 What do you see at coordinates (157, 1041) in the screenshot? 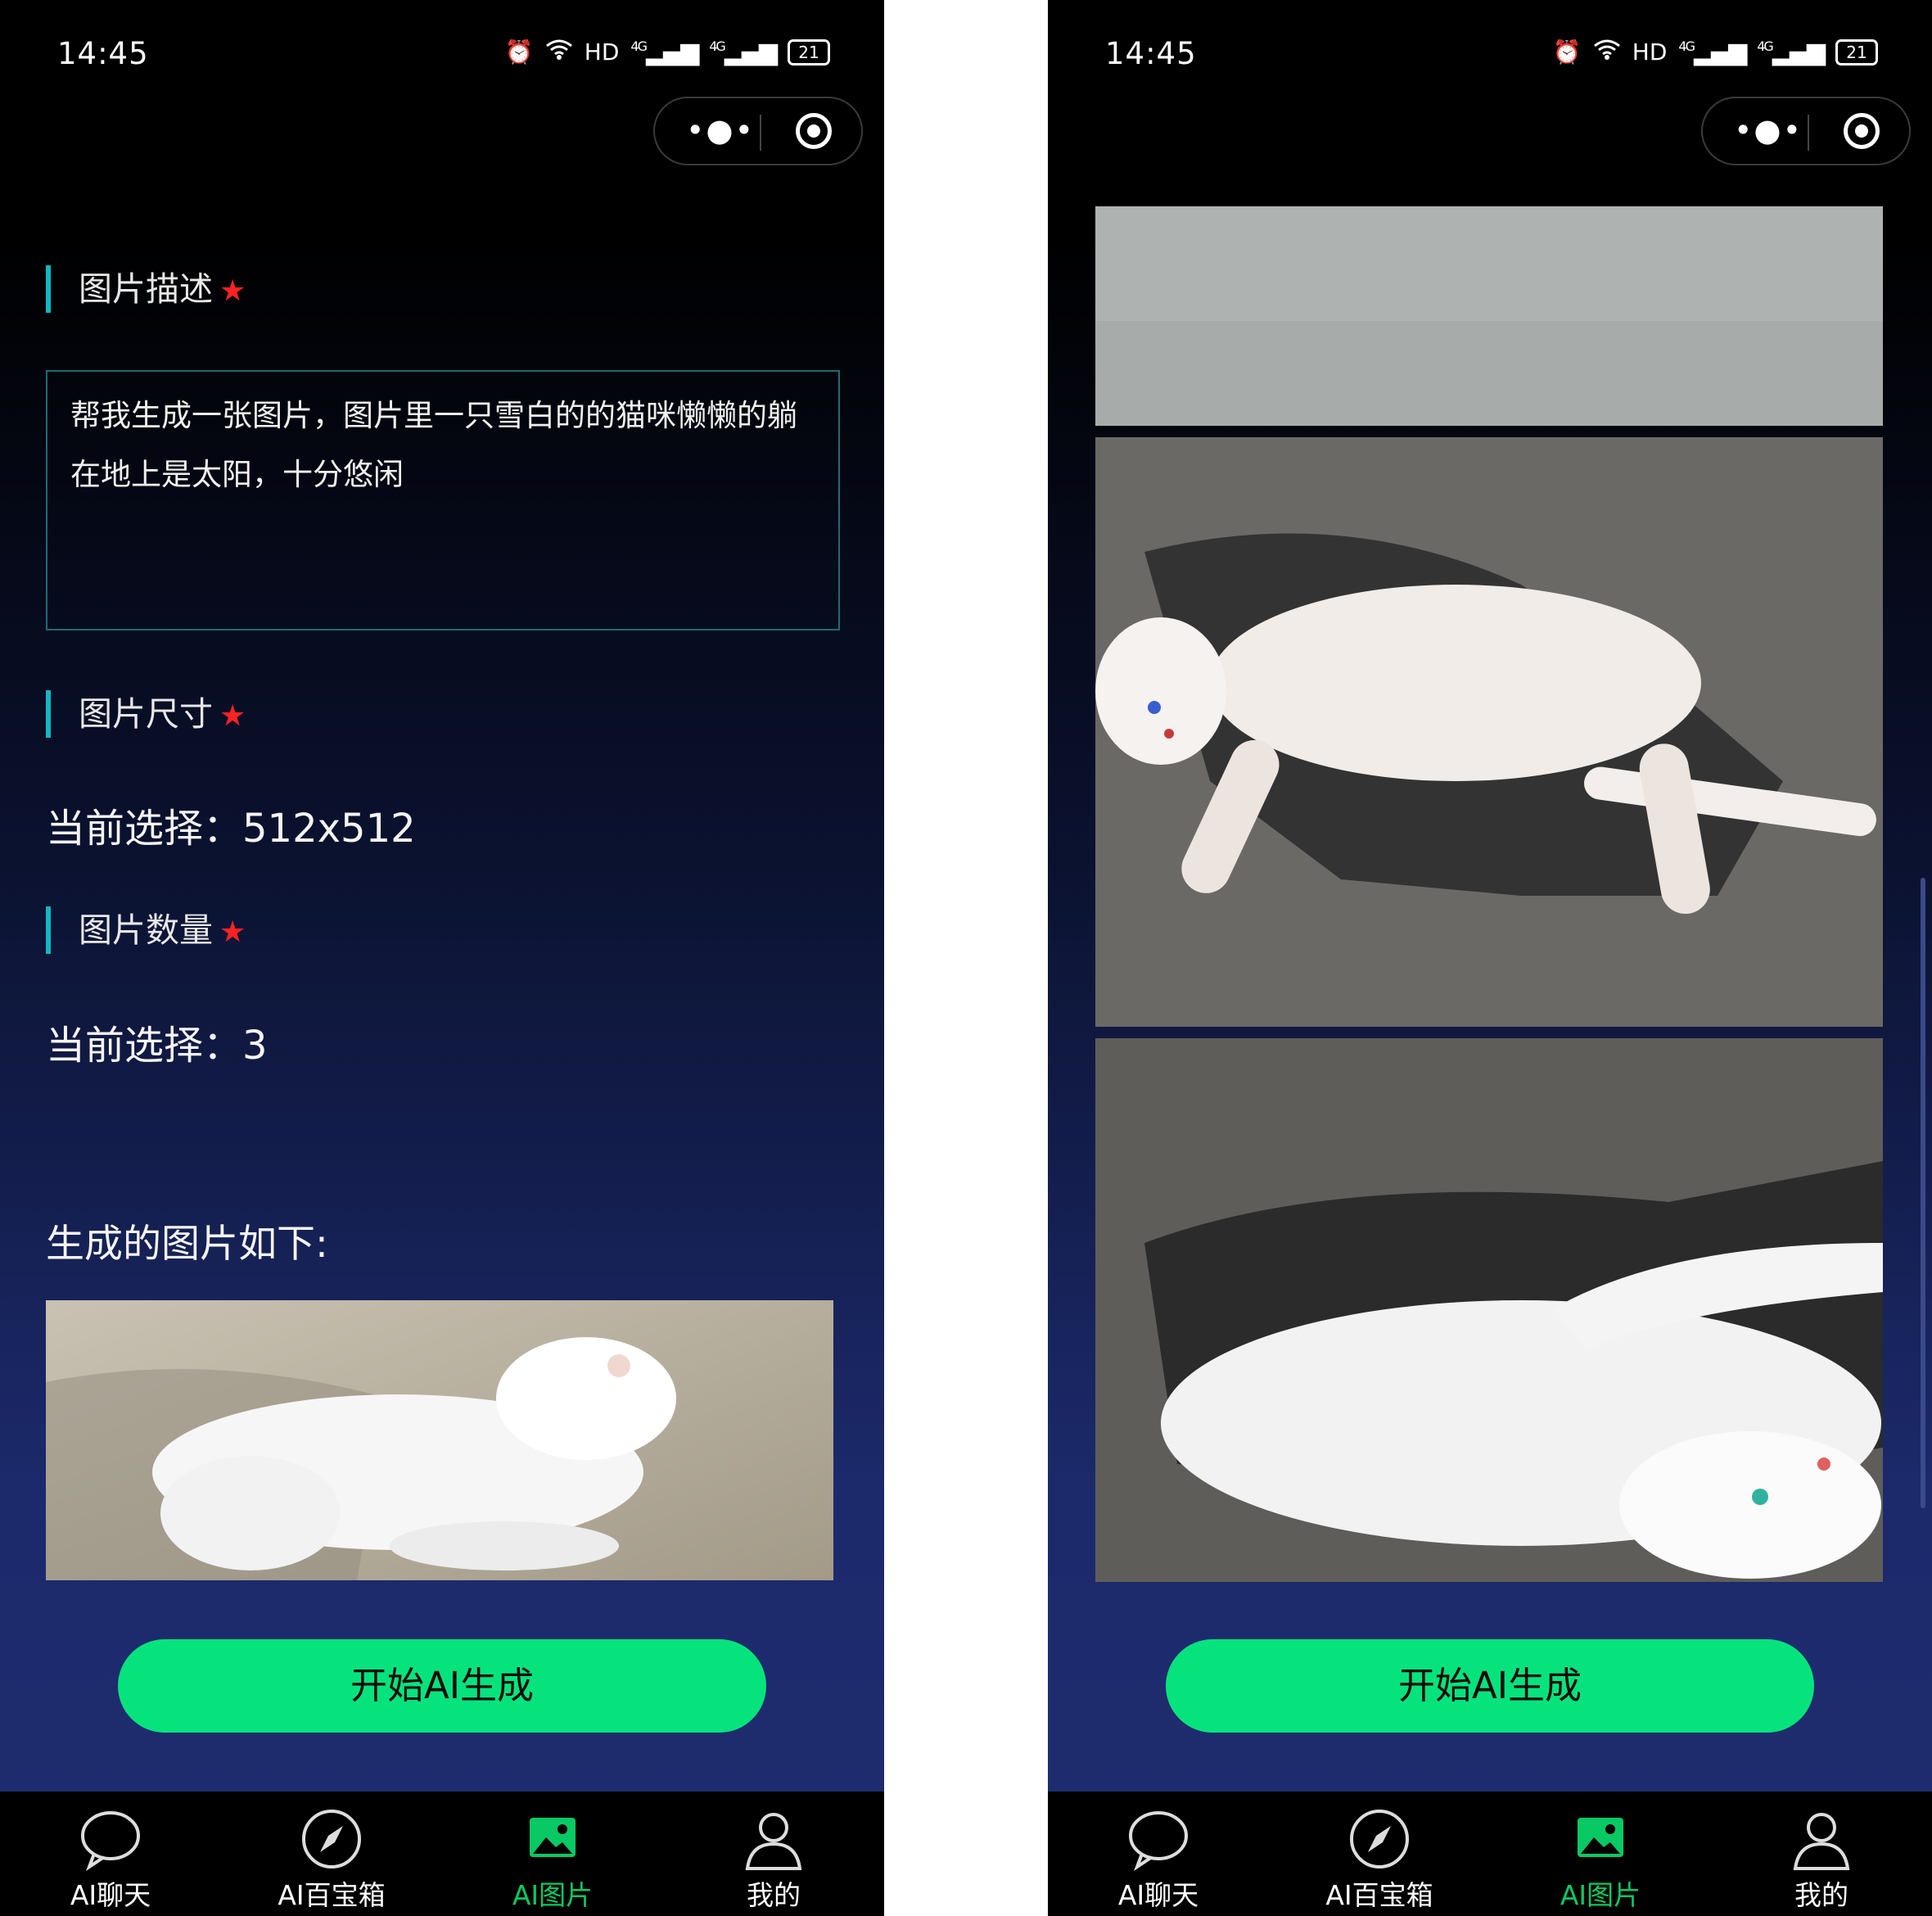
I see `count-picker: 当前选择：3` at bounding box center [157, 1041].